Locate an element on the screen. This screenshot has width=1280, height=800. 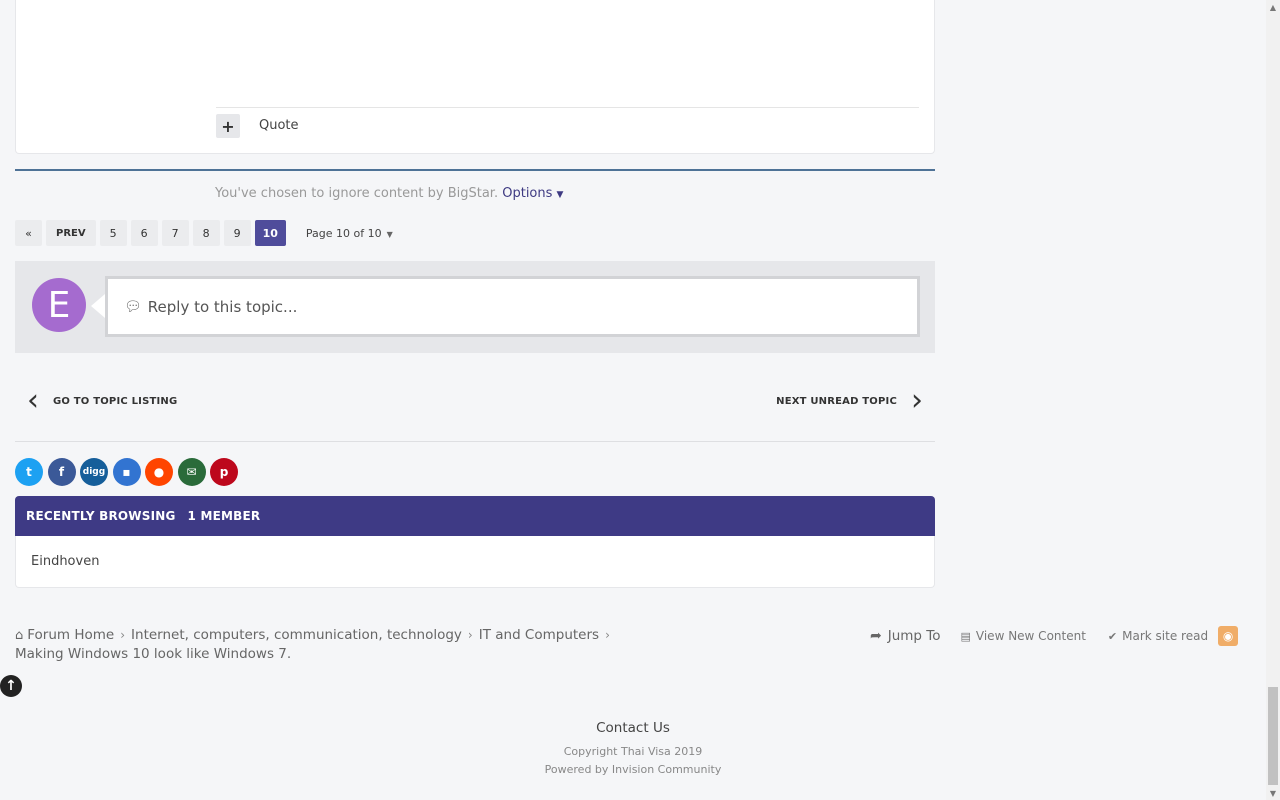
newspaper-icon: ▤ is located at coordinates (965, 636).